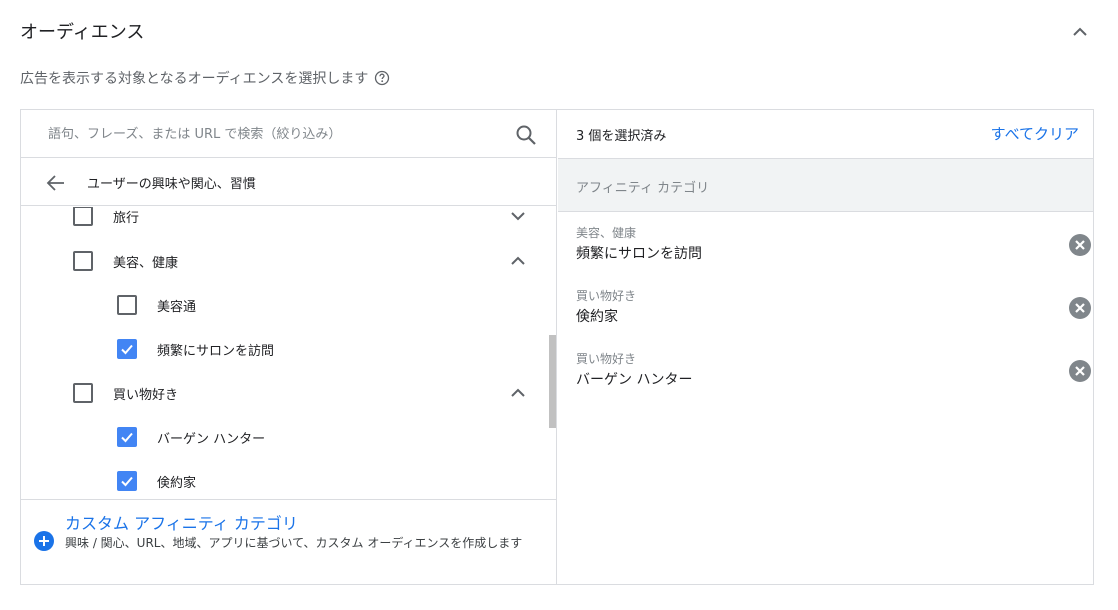 The height and width of the screenshot is (610, 1118). Describe the element at coordinates (211, 439) in the screenshot. I see `tree-item-label: バーゲン ハンター` at that location.